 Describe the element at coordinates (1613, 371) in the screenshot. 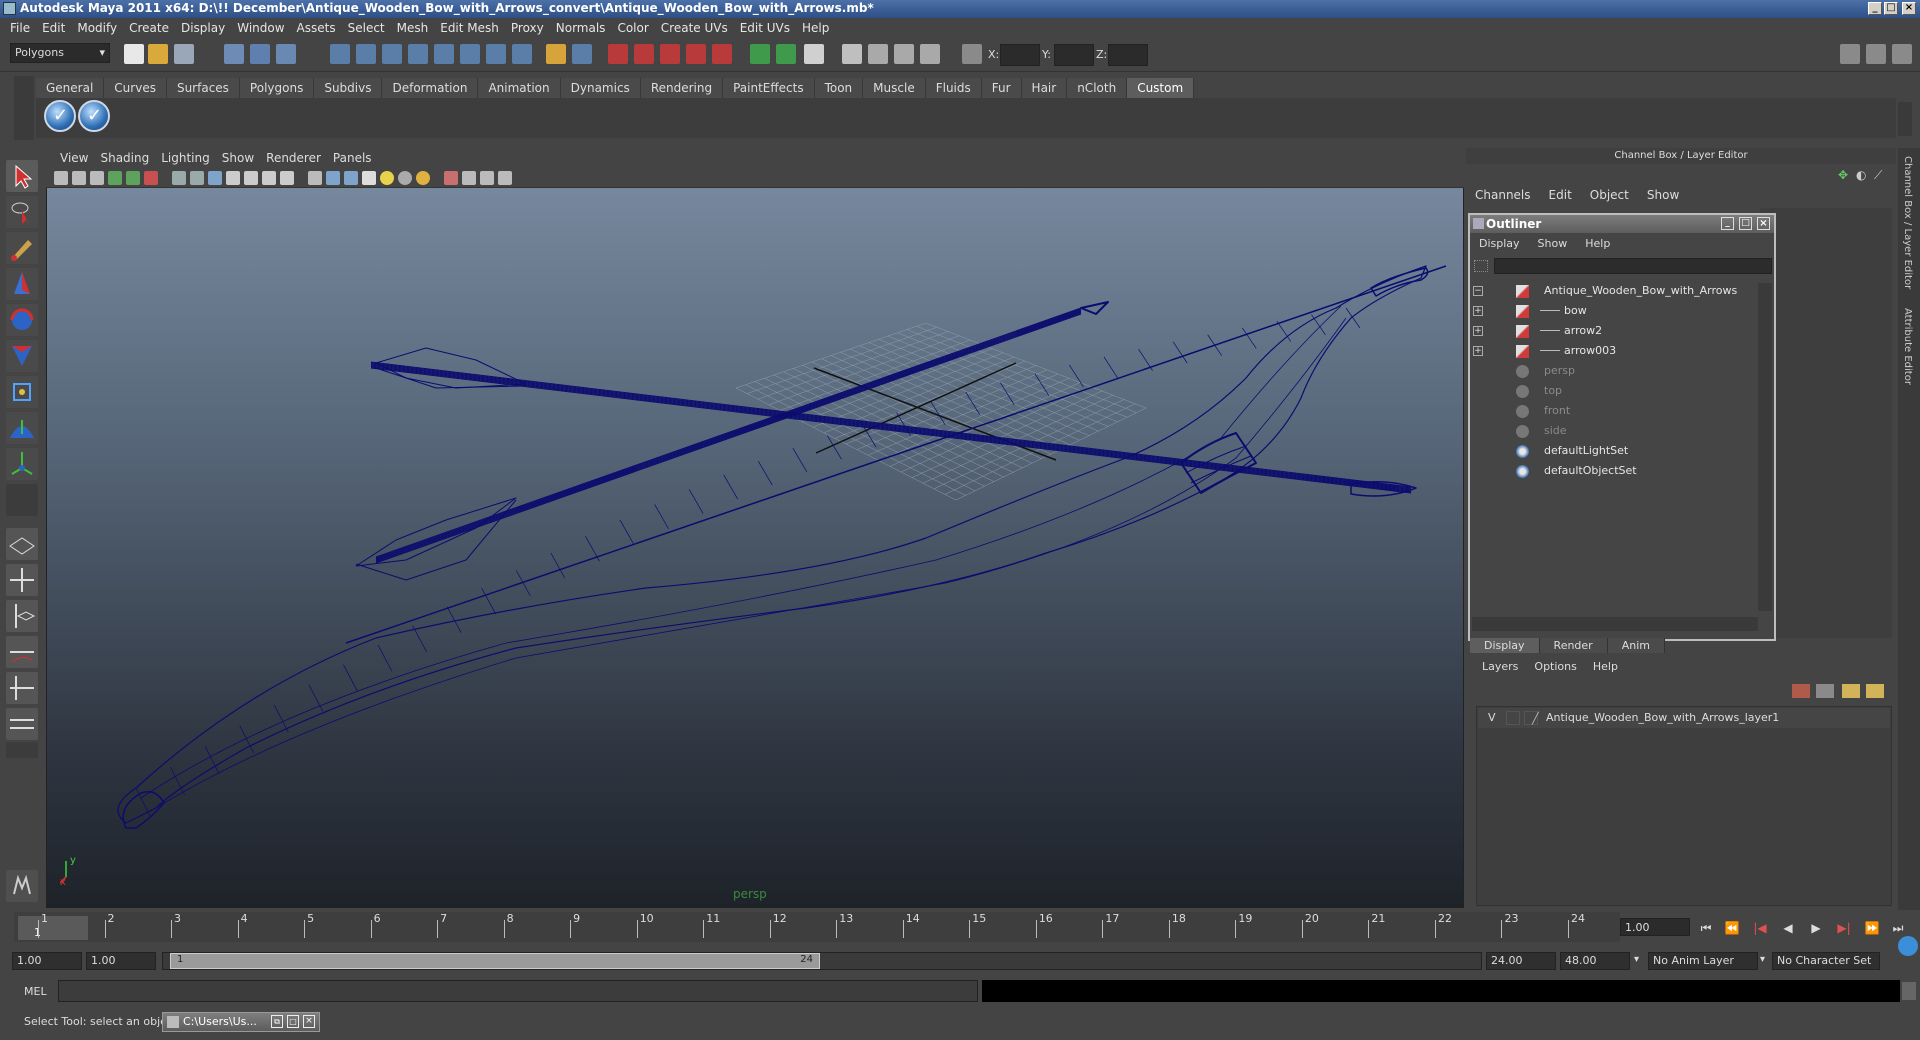

I see `outliner-item: persp` at that location.